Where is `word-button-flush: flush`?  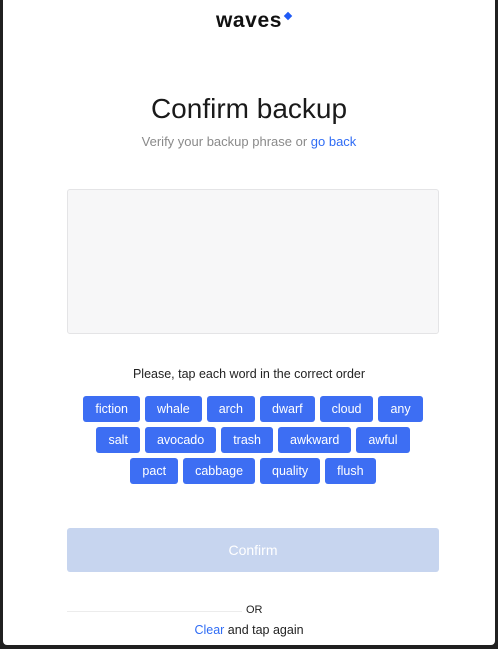
word-button-flush: flush is located at coordinates (350, 471).